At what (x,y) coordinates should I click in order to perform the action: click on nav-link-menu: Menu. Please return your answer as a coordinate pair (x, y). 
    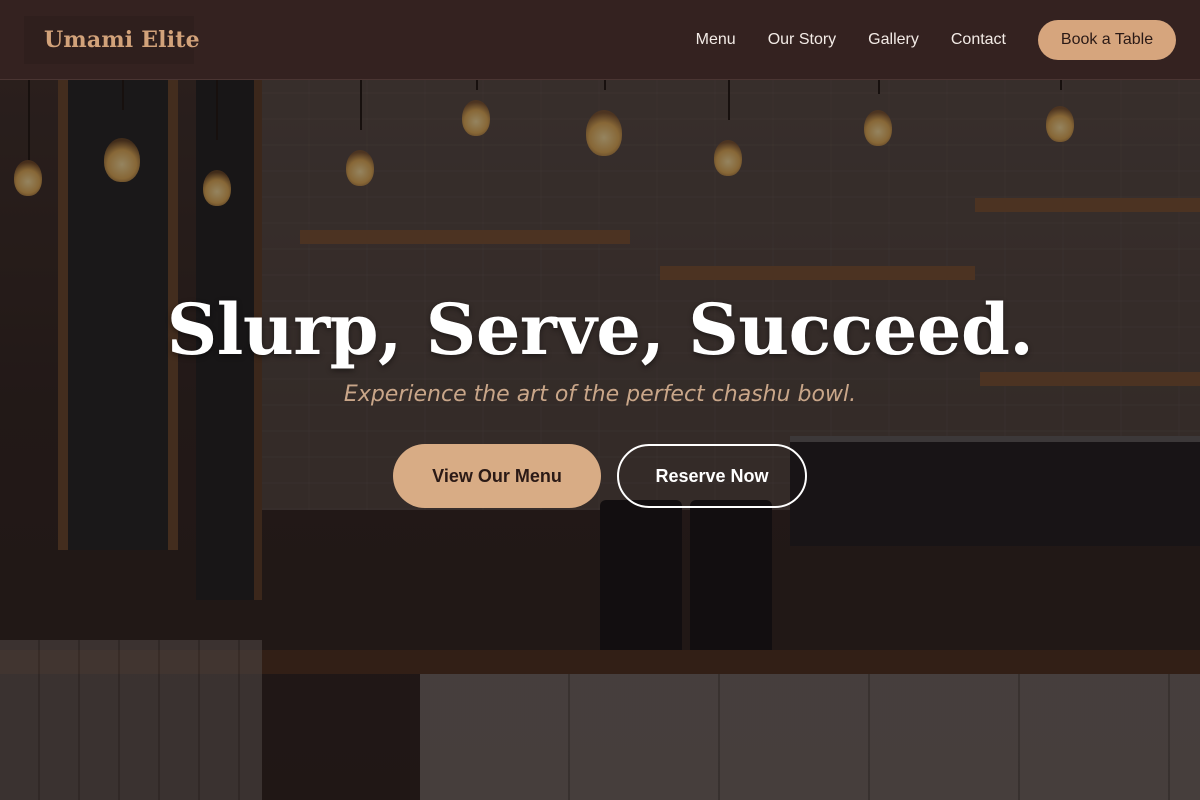
    Looking at the image, I should click on (716, 40).